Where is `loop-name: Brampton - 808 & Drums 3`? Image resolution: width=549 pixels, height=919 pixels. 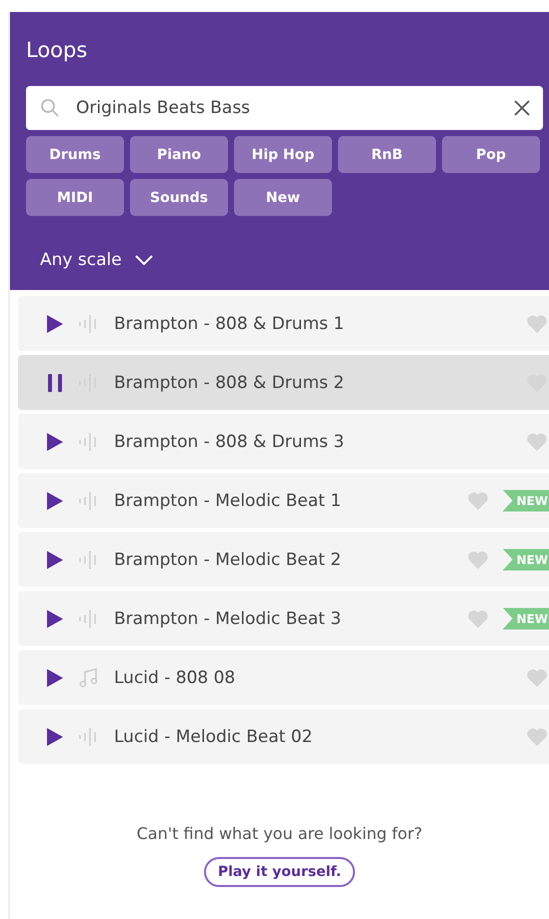 loop-name: Brampton - 808 & Drums 3 is located at coordinates (230, 442).